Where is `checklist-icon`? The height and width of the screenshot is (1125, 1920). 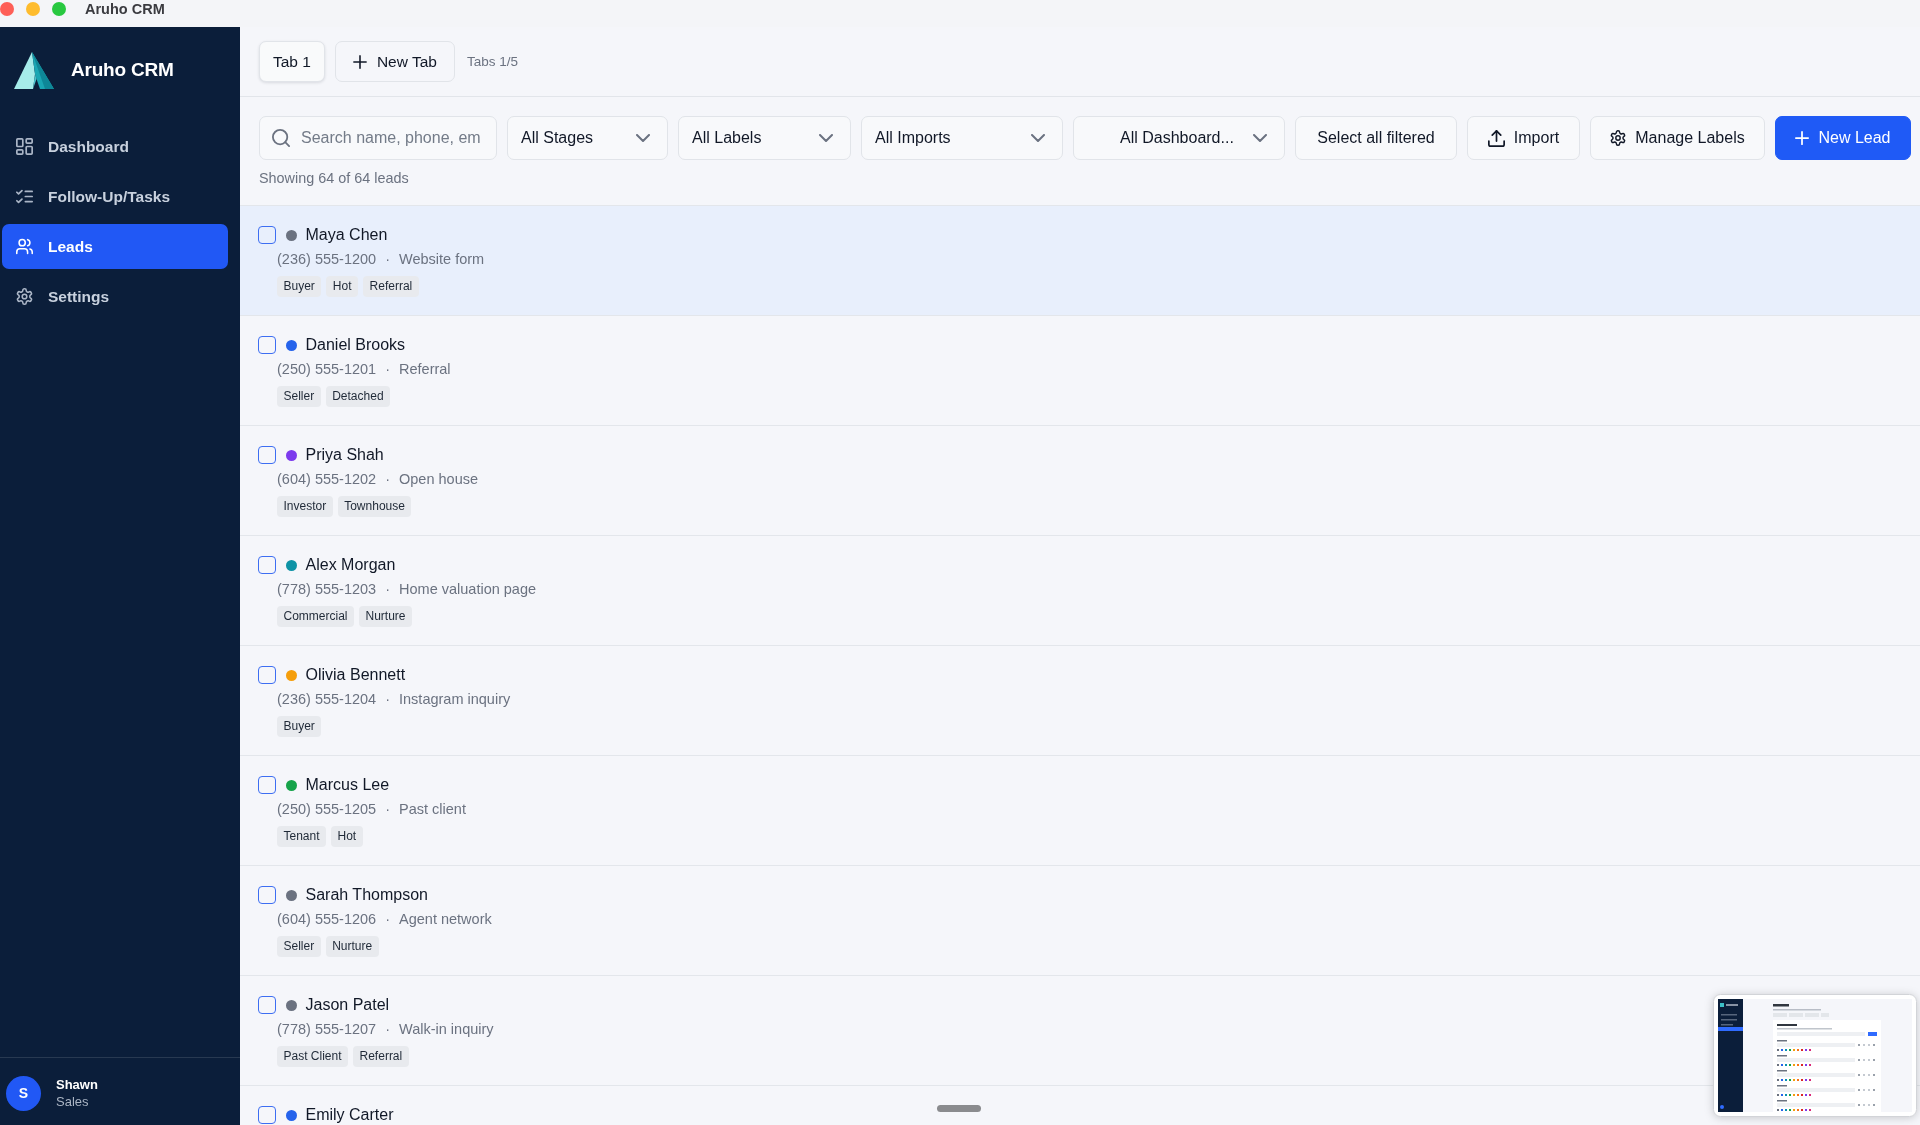 checklist-icon is located at coordinates (24, 196).